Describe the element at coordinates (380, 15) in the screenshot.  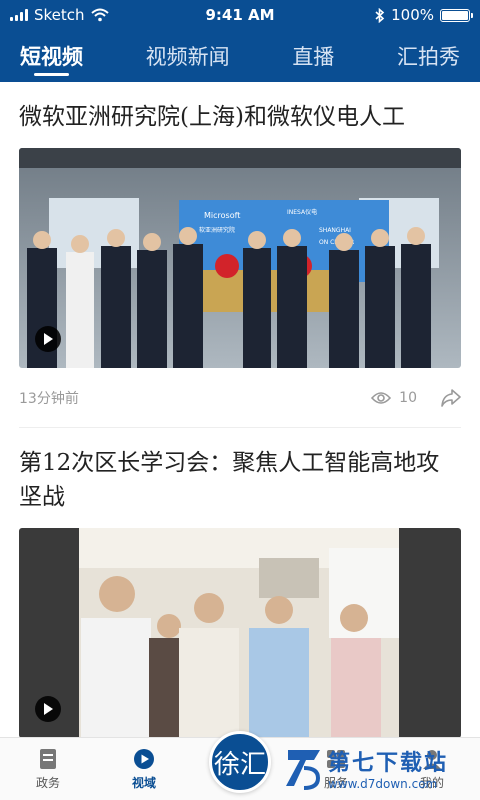
I see `bluetooth-icon` at that location.